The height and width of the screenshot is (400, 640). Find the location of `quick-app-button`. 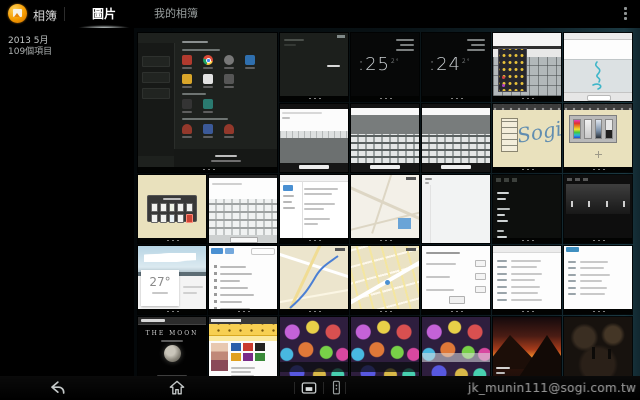

quick-app-button is located at coordinates (336, 388).